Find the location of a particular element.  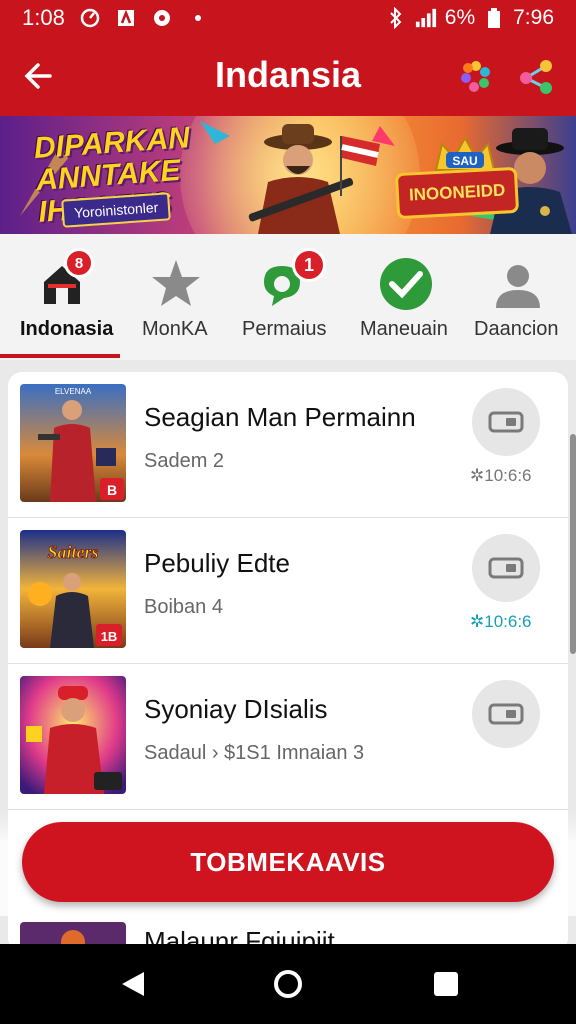

bluetooth-icon is located at coordinates (396, 18).